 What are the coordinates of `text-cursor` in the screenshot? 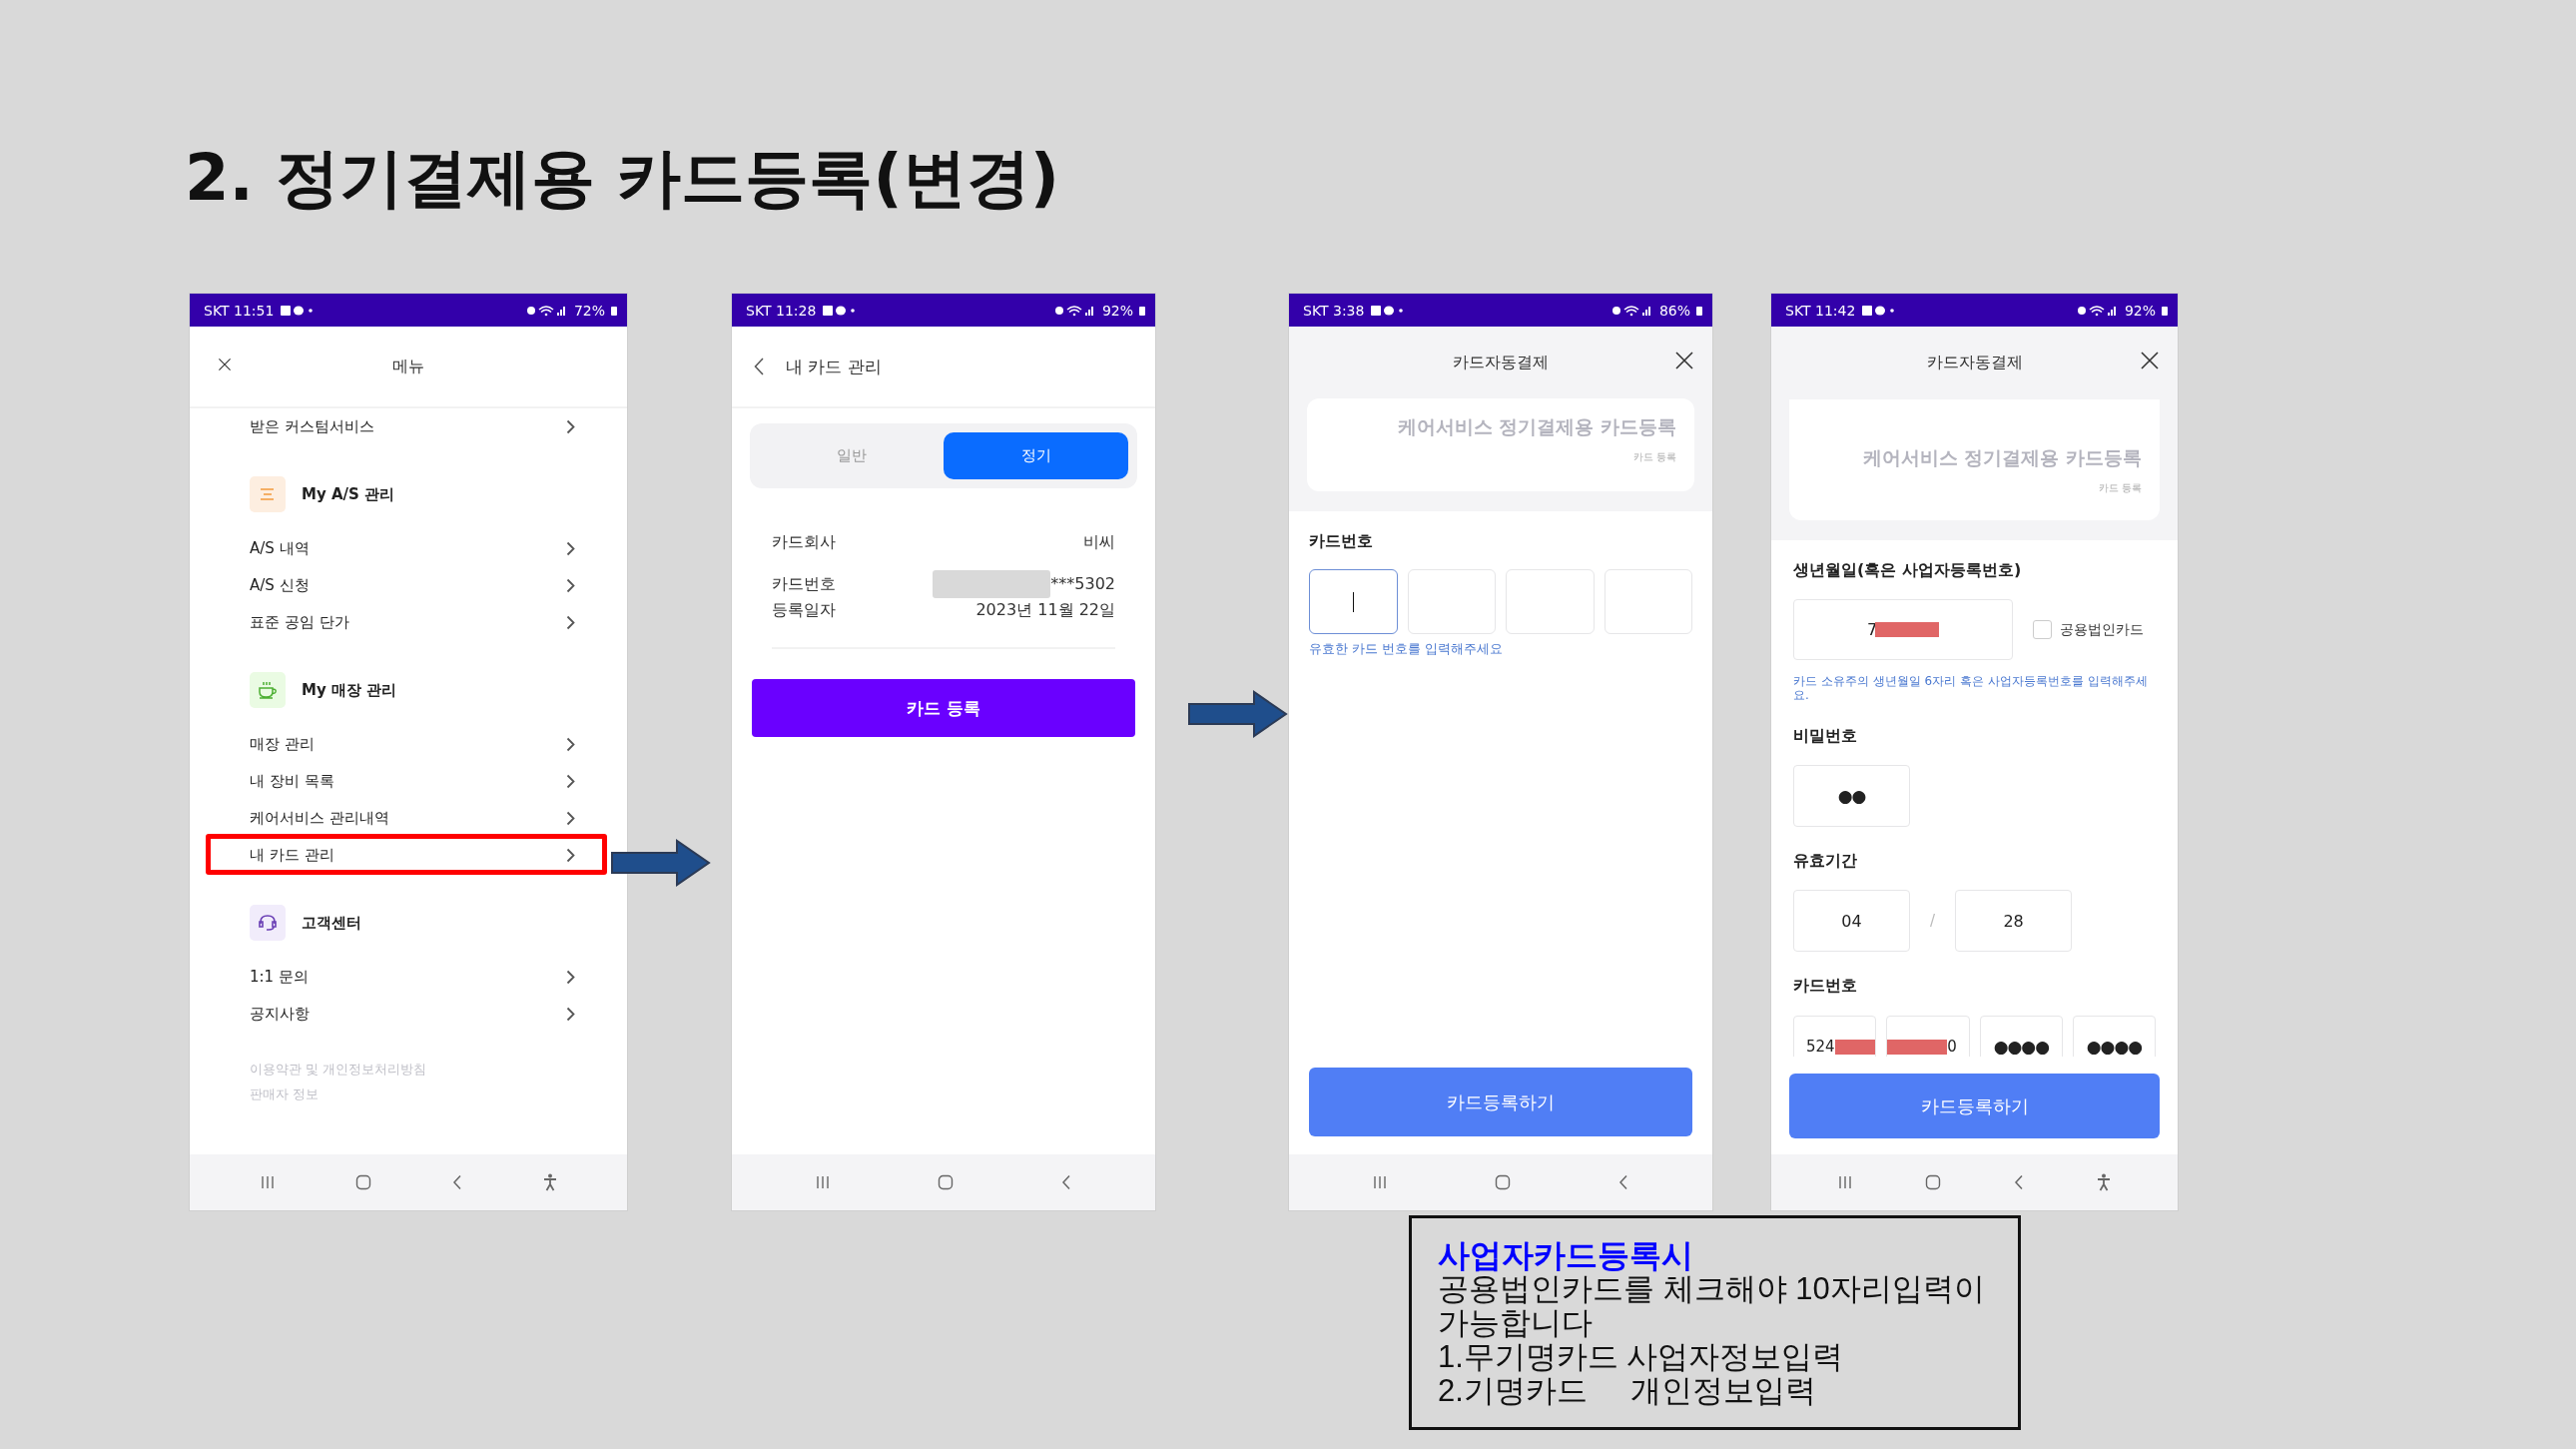 It's located at (1353, 601).